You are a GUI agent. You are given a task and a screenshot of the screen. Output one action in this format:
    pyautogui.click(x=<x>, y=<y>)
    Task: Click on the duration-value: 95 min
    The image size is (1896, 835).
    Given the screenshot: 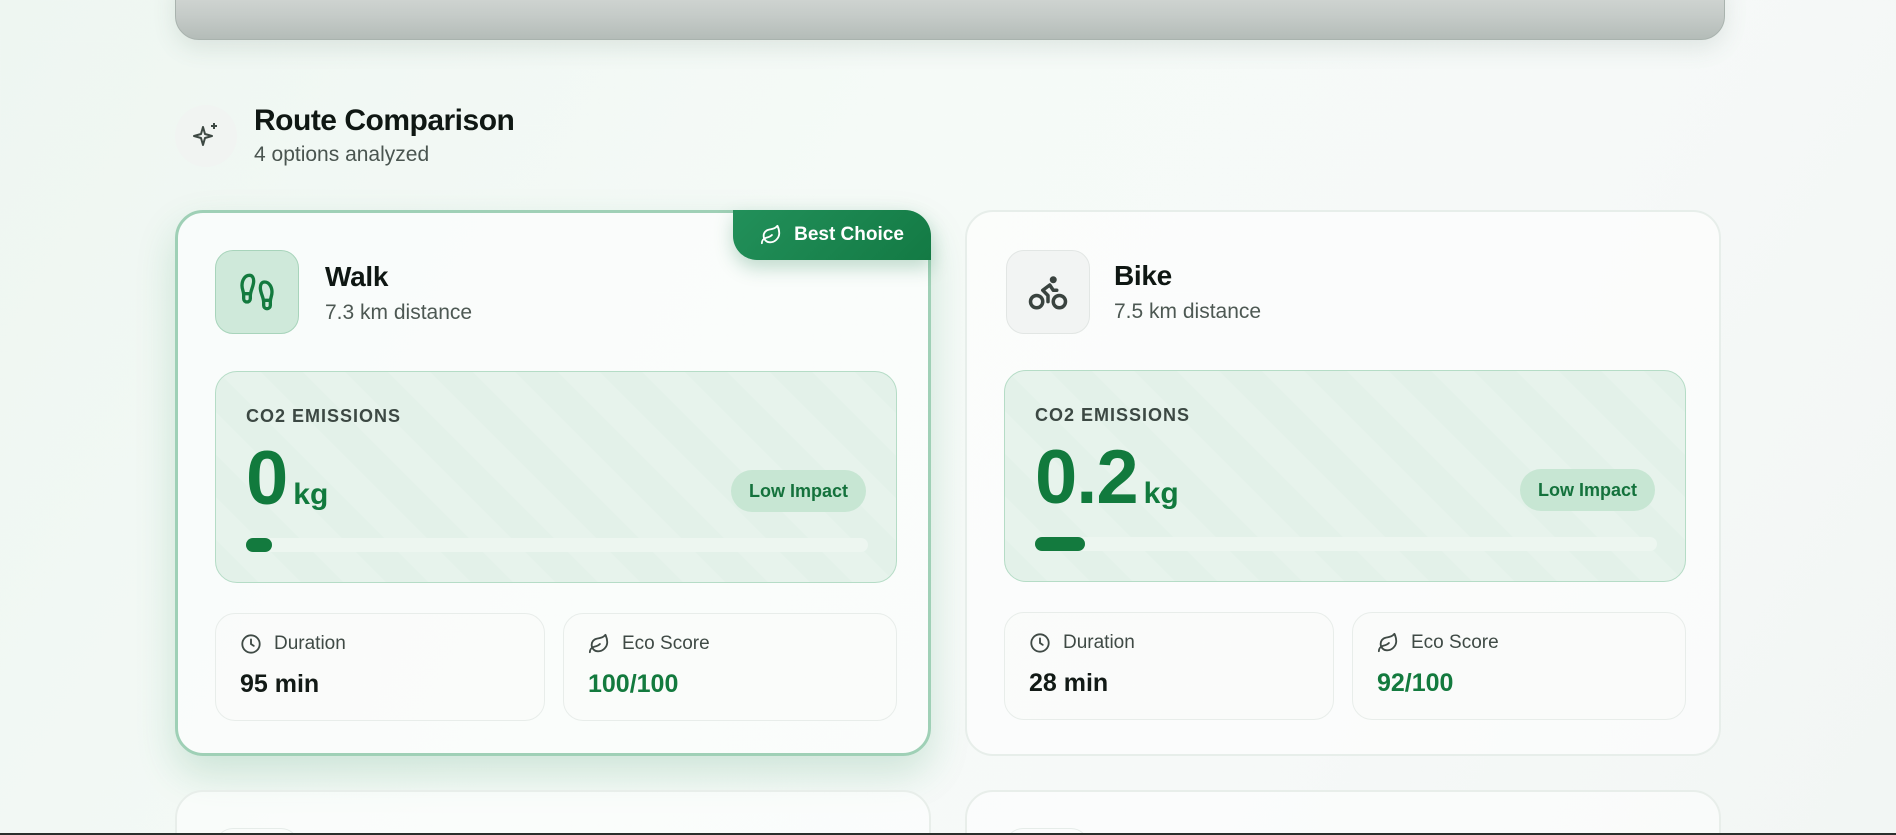 What is the action you would take?
    pyautogui.click(x=280, y=684)
    